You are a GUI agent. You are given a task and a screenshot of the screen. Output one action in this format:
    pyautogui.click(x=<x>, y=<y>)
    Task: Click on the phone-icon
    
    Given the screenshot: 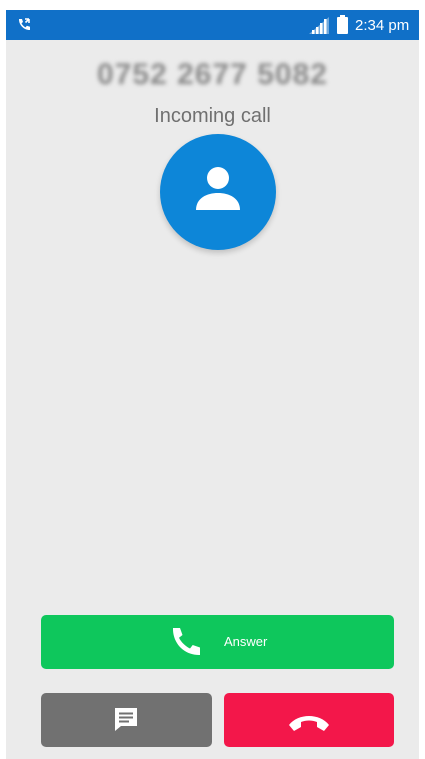 What is the action you would take?
    pyautogui.click(x=186, y=642)
    